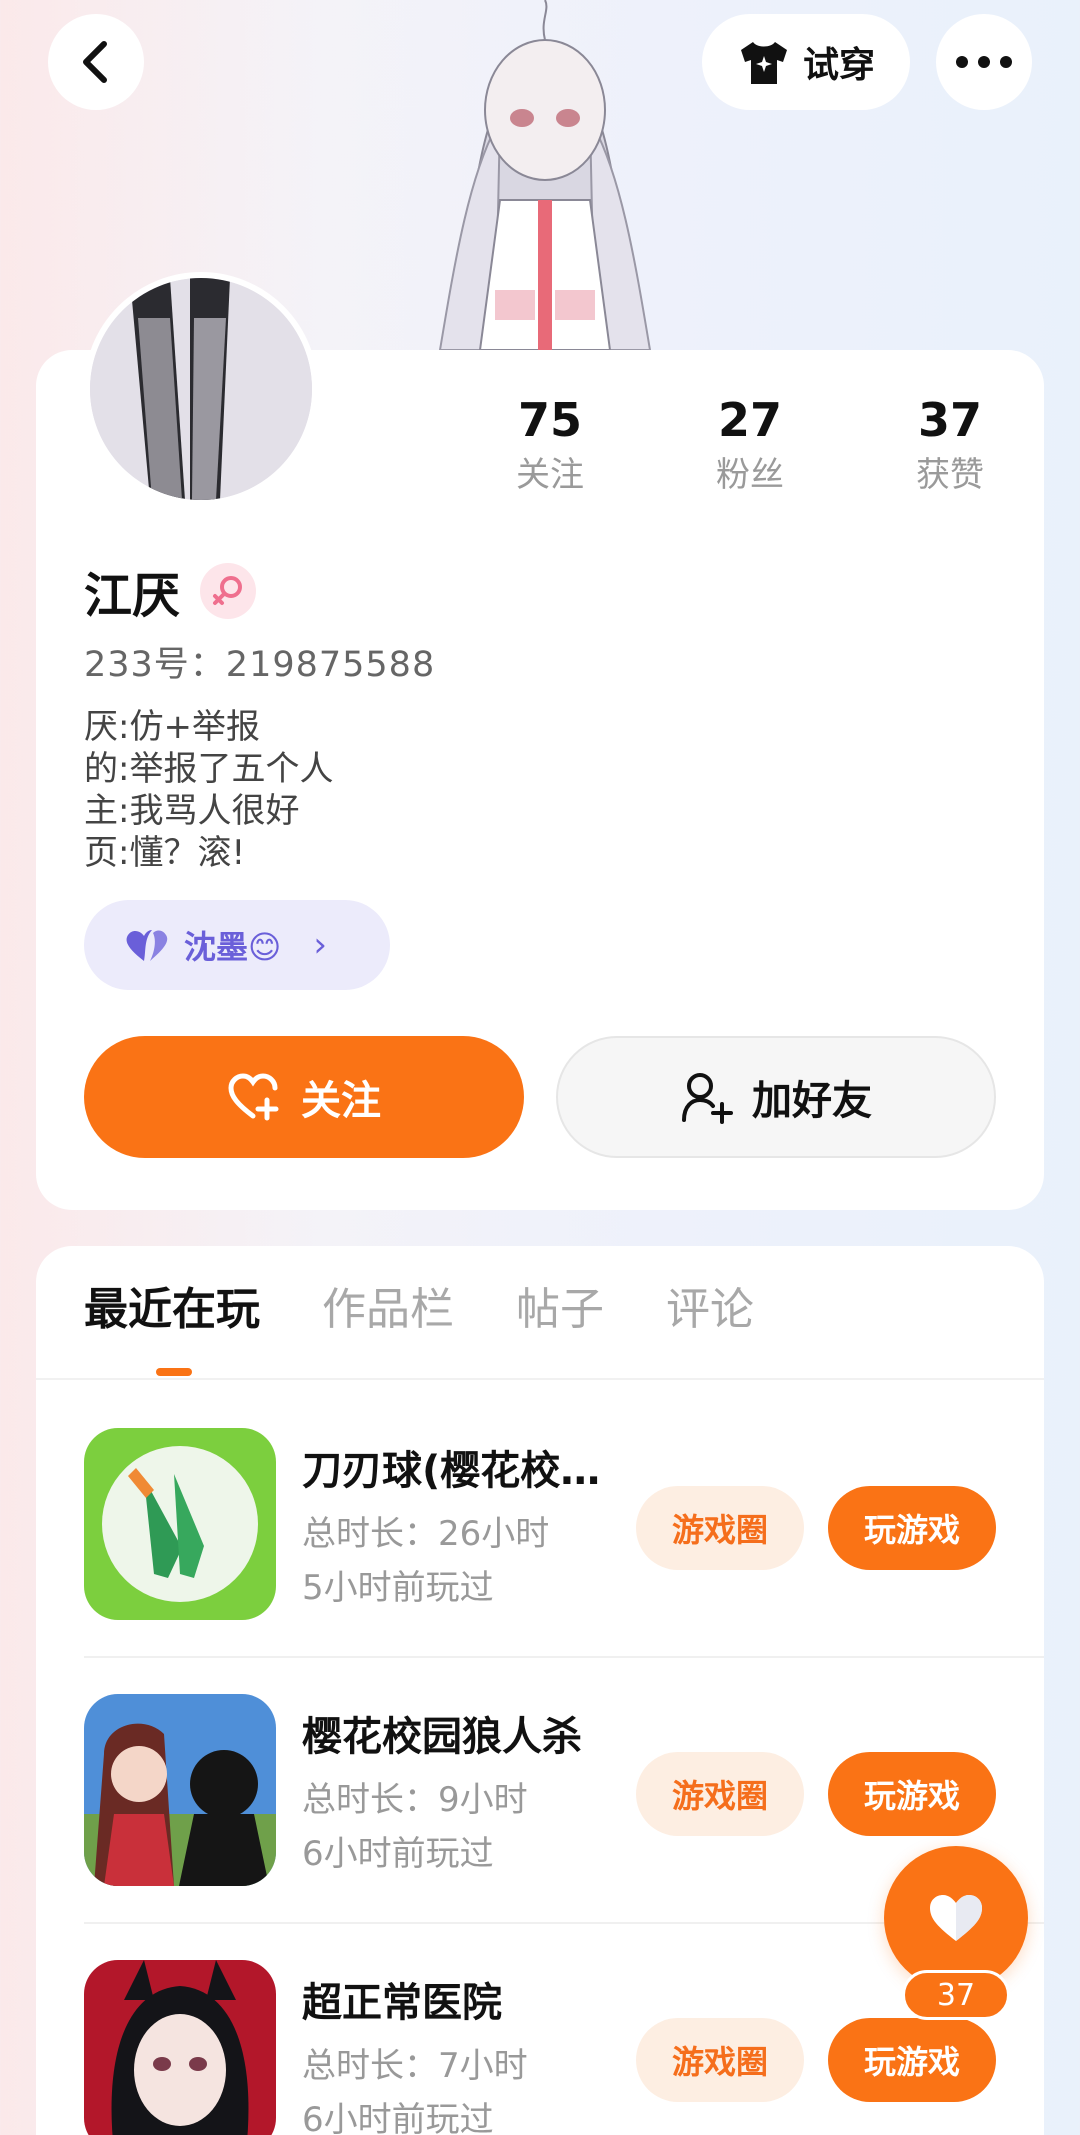 The width and height of the screenshot is (1080, 2135). What do you see at coordinates (341, 1101) in the screenshot?
I see `follow-label: 关注` at bounding box center [341, 1101].